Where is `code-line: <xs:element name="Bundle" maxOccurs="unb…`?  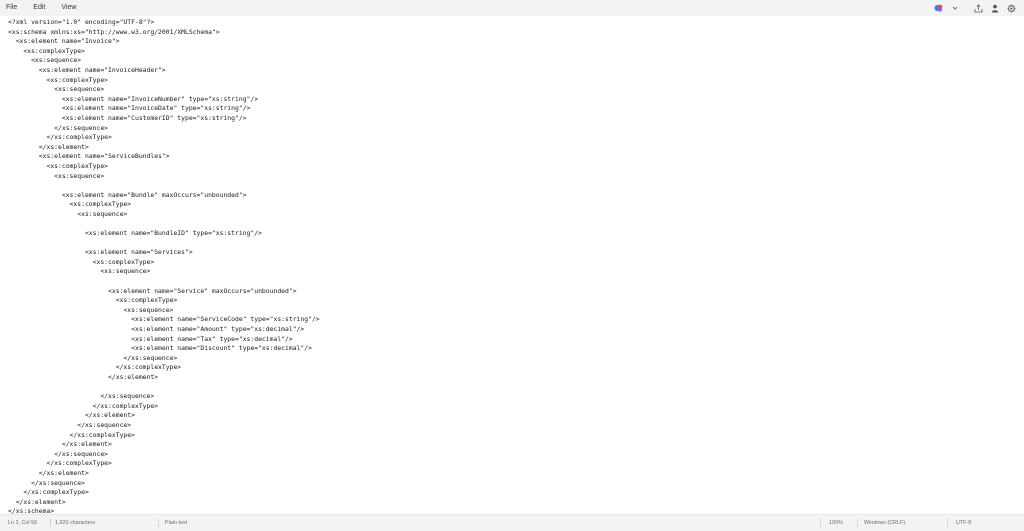
code-line: <xs:element name="Bundle" maxOccurs="unb… is located at coordinates (516, 196).